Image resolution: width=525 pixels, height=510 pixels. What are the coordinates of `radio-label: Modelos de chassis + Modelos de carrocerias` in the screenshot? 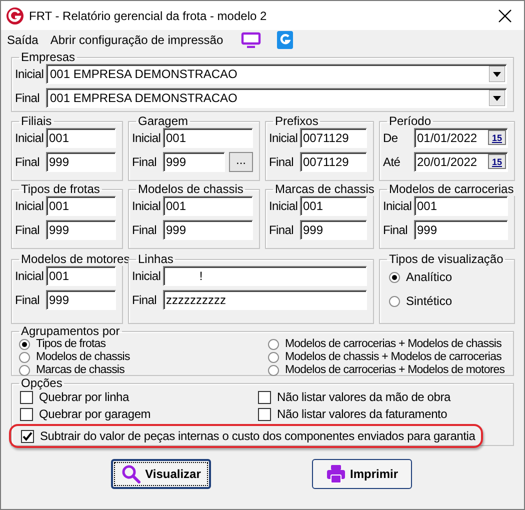 It's located at (393, 357).